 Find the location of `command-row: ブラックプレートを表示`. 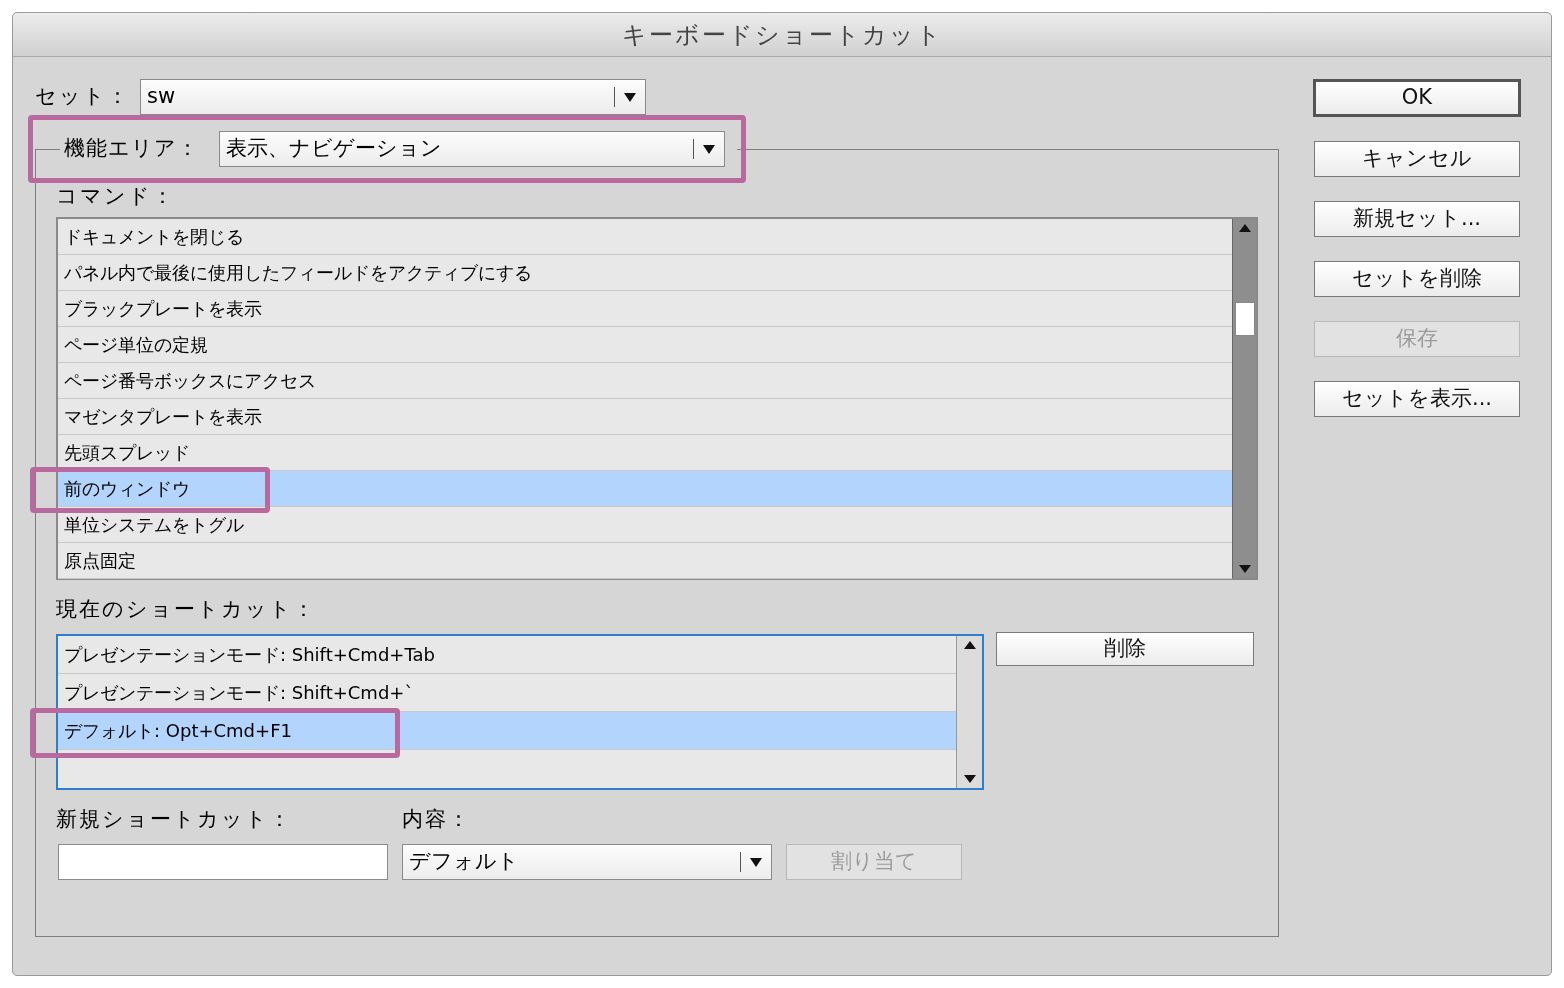

command-row: ブラックプレートを表示 is located at coordinates (645, 309).